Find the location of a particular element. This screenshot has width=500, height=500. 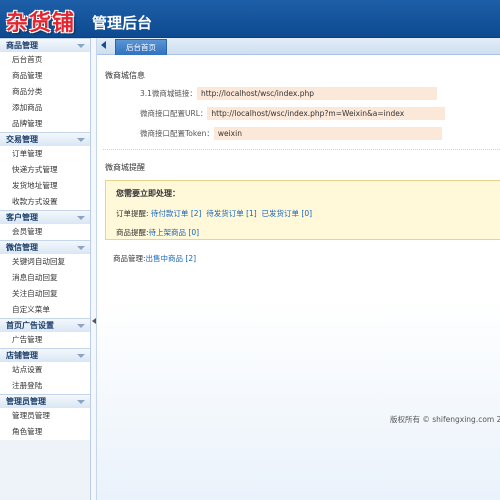

pending-shipment-link: 待发货订单 is located at coordinates (225, 213).